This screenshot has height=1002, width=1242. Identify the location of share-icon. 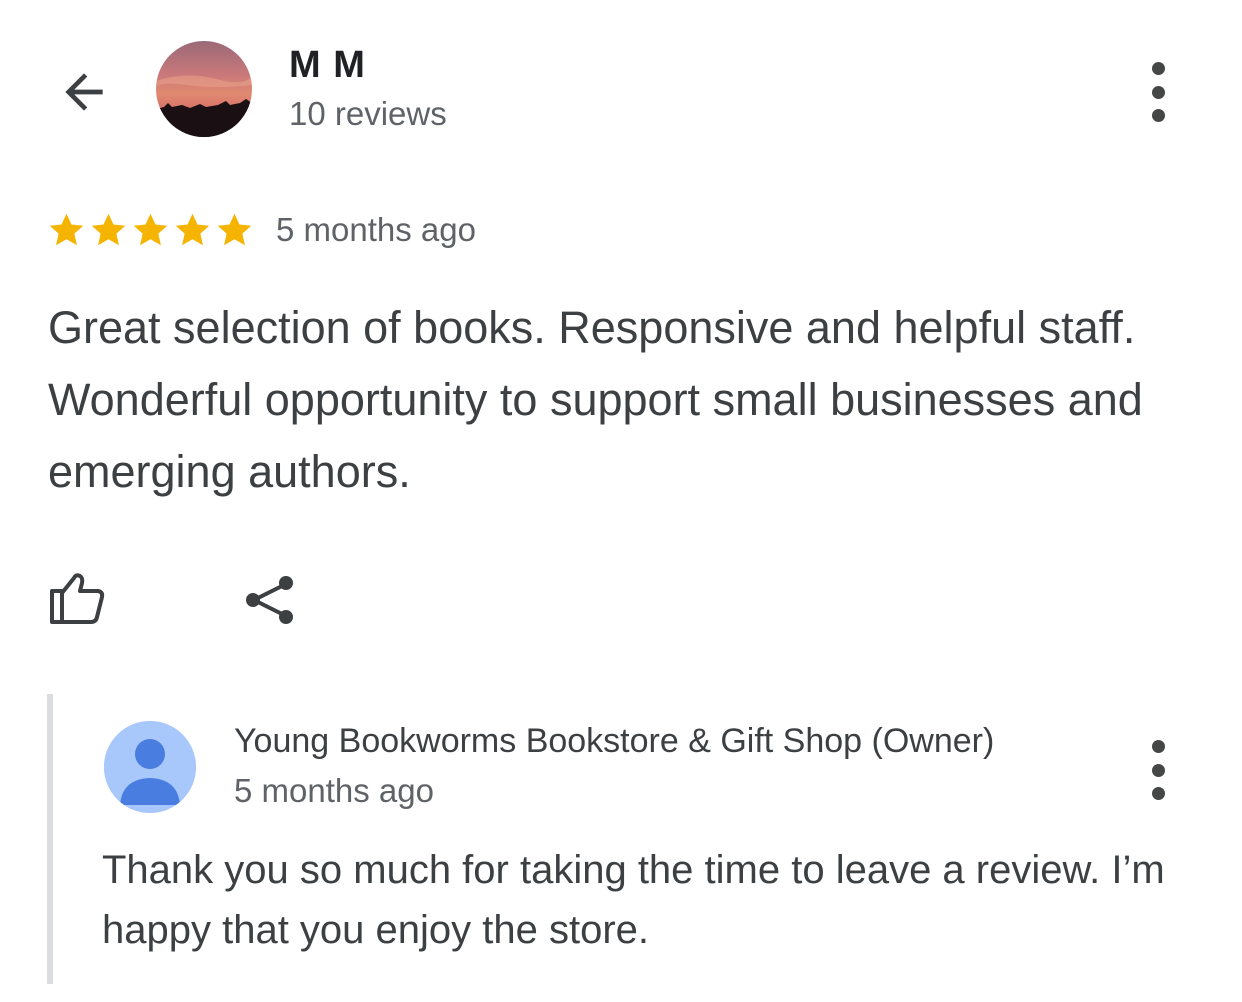
(269, 600).